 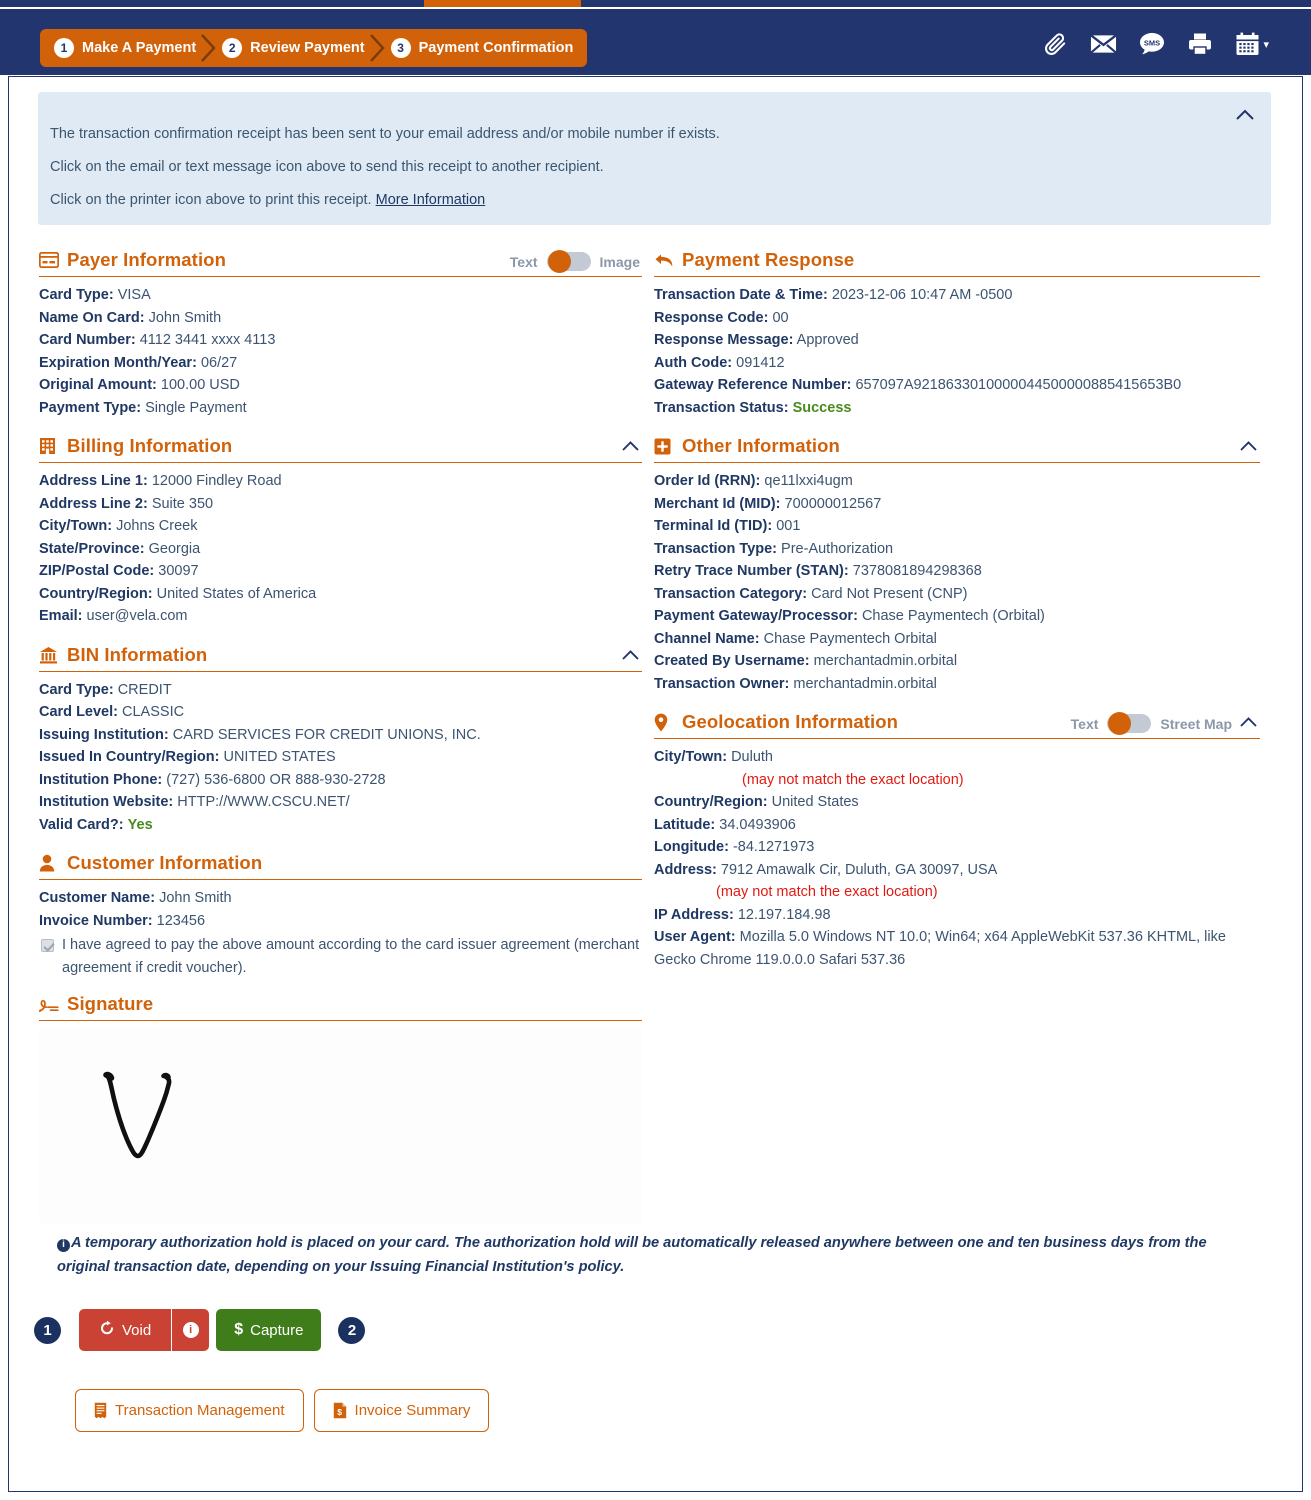 I want to click on row-key: Transaction Date & Time:, so click(x=741, y=295).